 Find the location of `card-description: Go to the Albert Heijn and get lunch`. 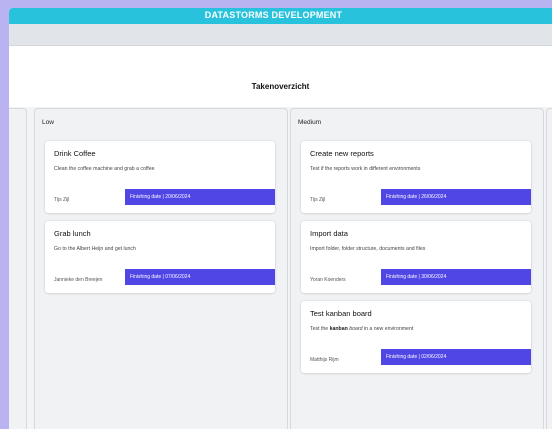

card-description: Go to the Albert Heijn and get lunch is located at coordinates (95, 249).